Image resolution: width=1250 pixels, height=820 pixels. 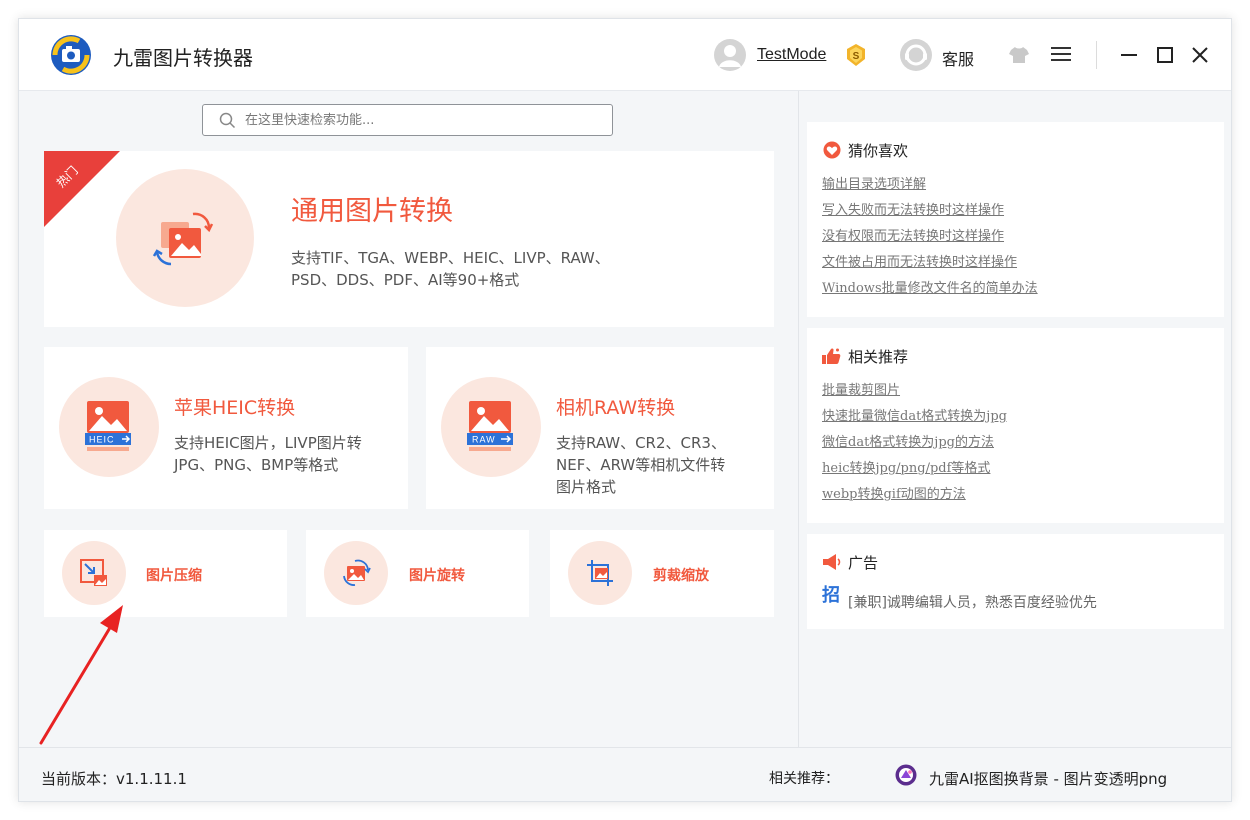 What do you see at coordinates (930, 266) in the screenshot?
I see `guess-link-3: 文件被占用而无法转换时这样操作` at bounding box center [930, 266].